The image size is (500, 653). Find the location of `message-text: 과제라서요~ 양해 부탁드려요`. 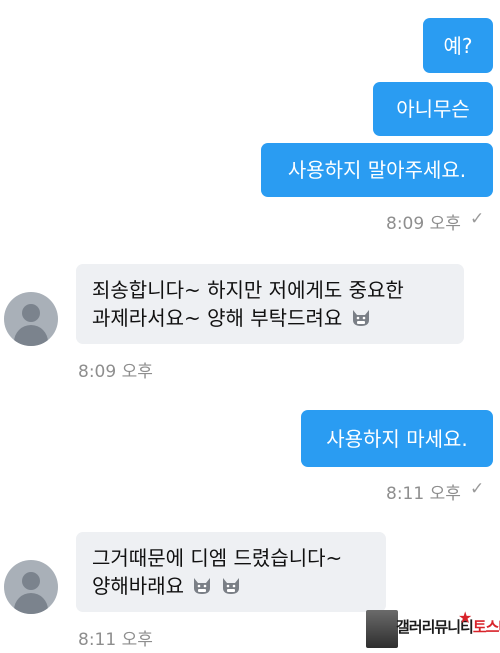

message-text: 과제라서요~ 양해 부탁드려요 is located at coordinates (217, 318).